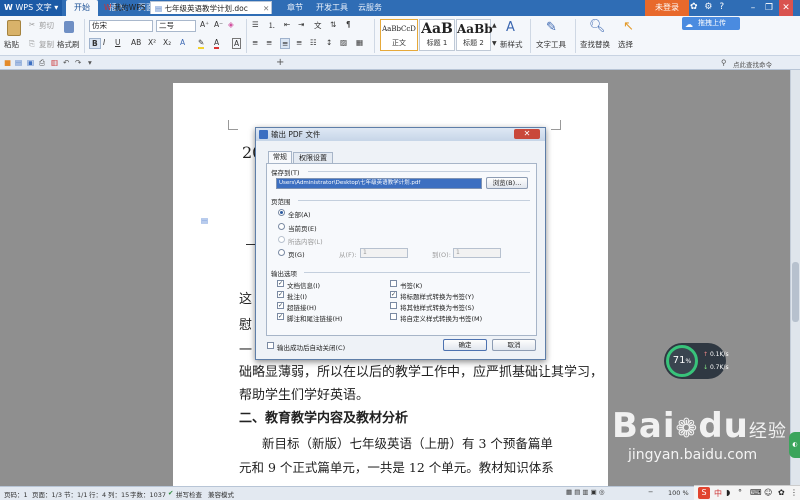  What do you see at coordinates (201, 43) in the screenshot?
I see `highlight-icon: ✎` at bounding box center [201, 43].